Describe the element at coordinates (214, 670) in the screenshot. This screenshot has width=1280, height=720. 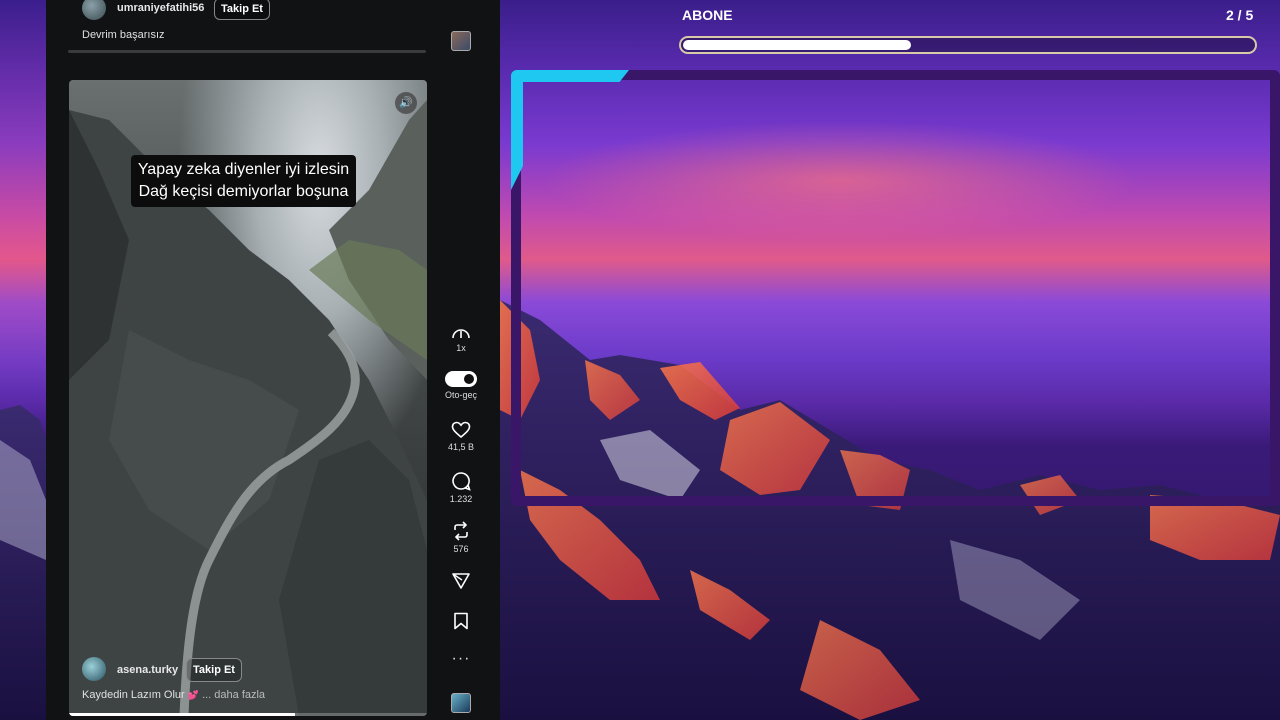
I see `author-follow-button: Takip Et` at that location.